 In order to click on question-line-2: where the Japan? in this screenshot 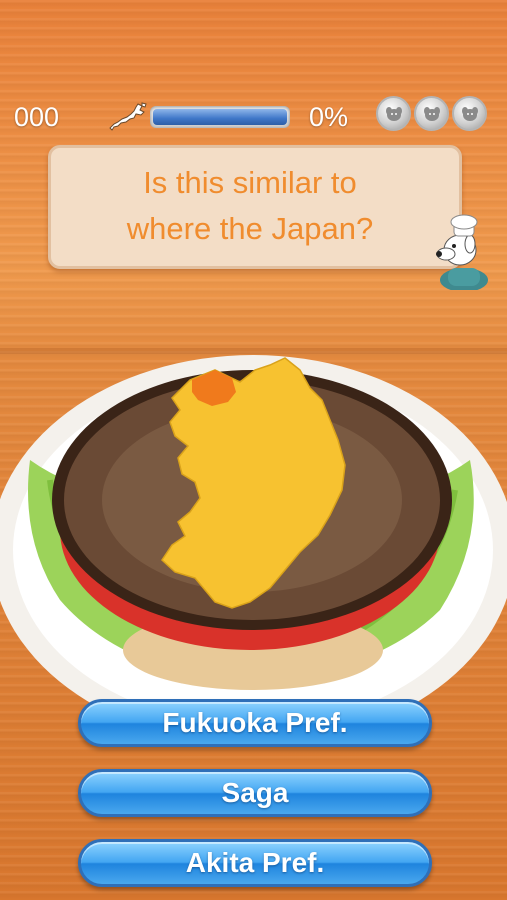, I will do `click(250, 228)`.